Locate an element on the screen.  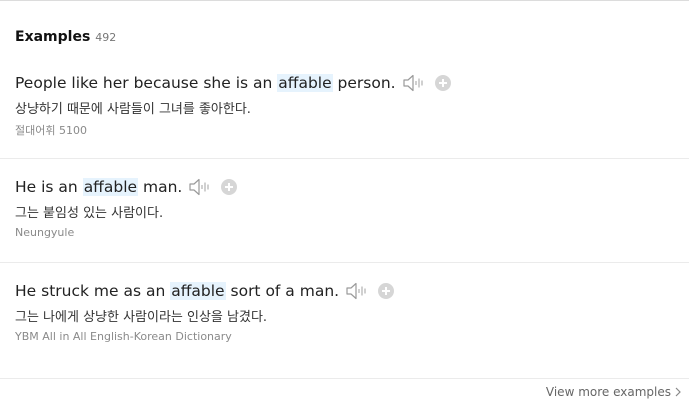
example-sentence-en: He is an affable man. is located at coordinates (352, 187).